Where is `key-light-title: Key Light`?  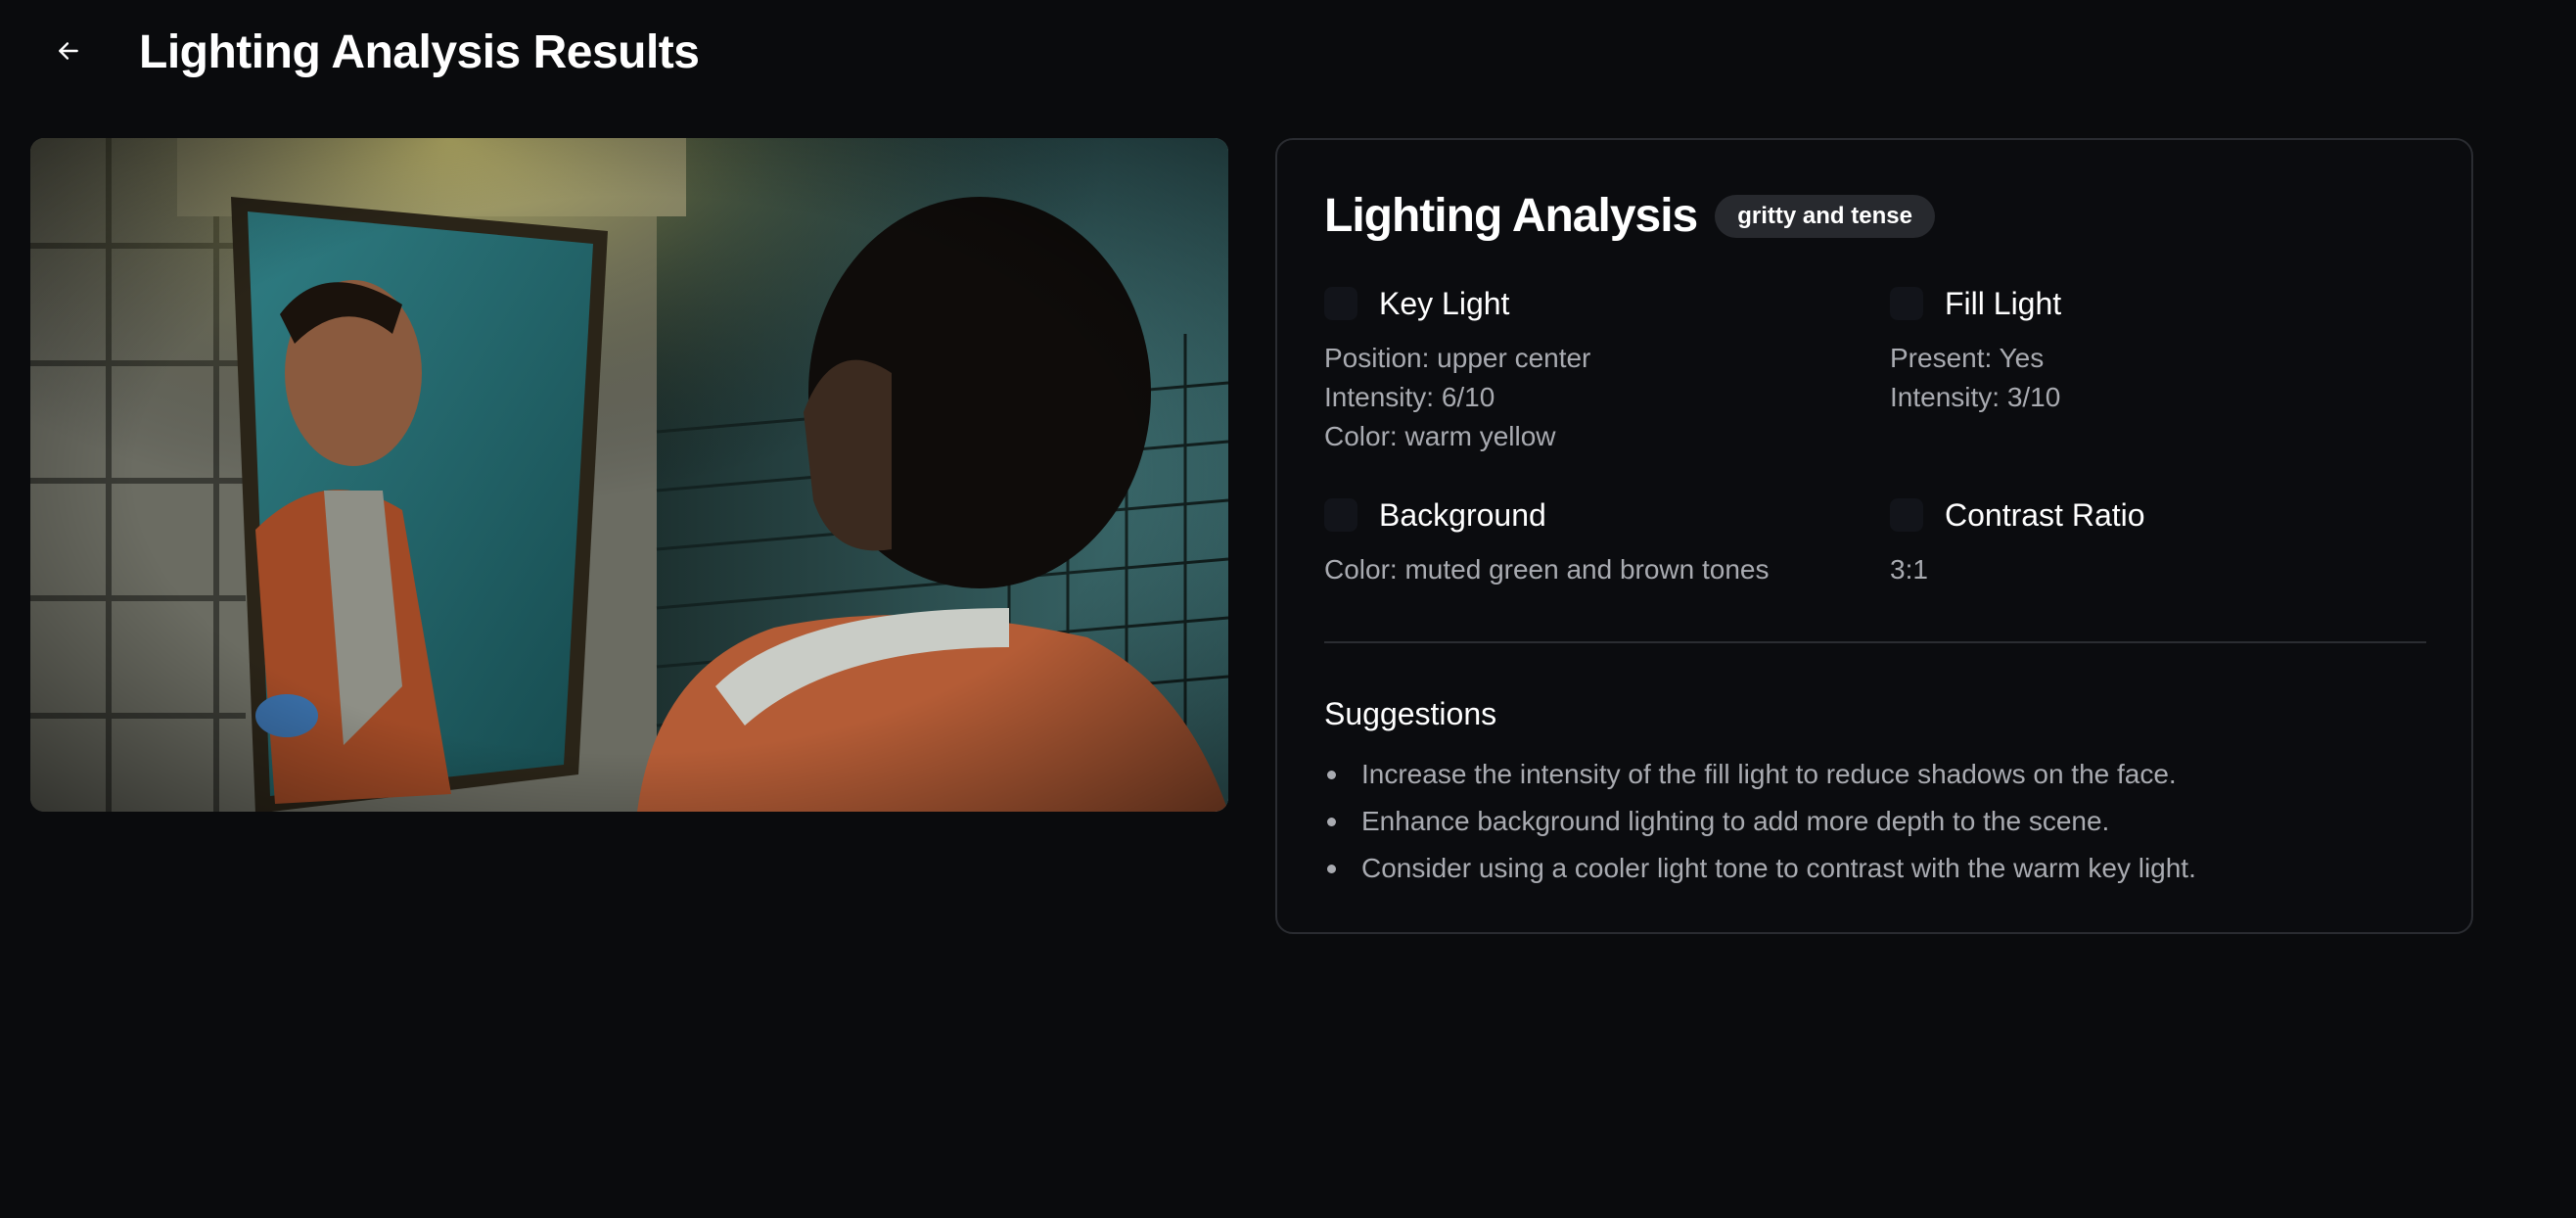 key-light-title: Key Light is located at coordinates (1445, 303).